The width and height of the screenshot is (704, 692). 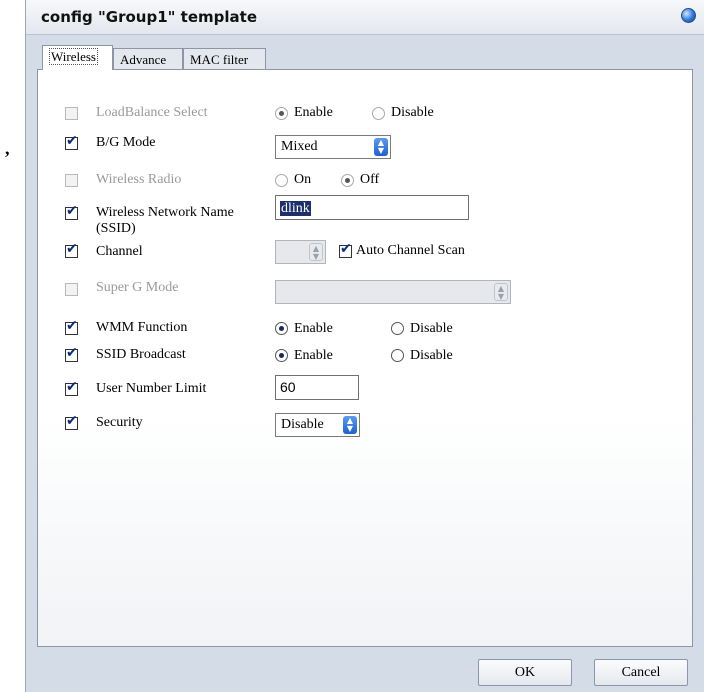 What do you see at coordinates (688, 15) in the screenshot?
I see `window-orb-icon` at bounding box center [688, 15].